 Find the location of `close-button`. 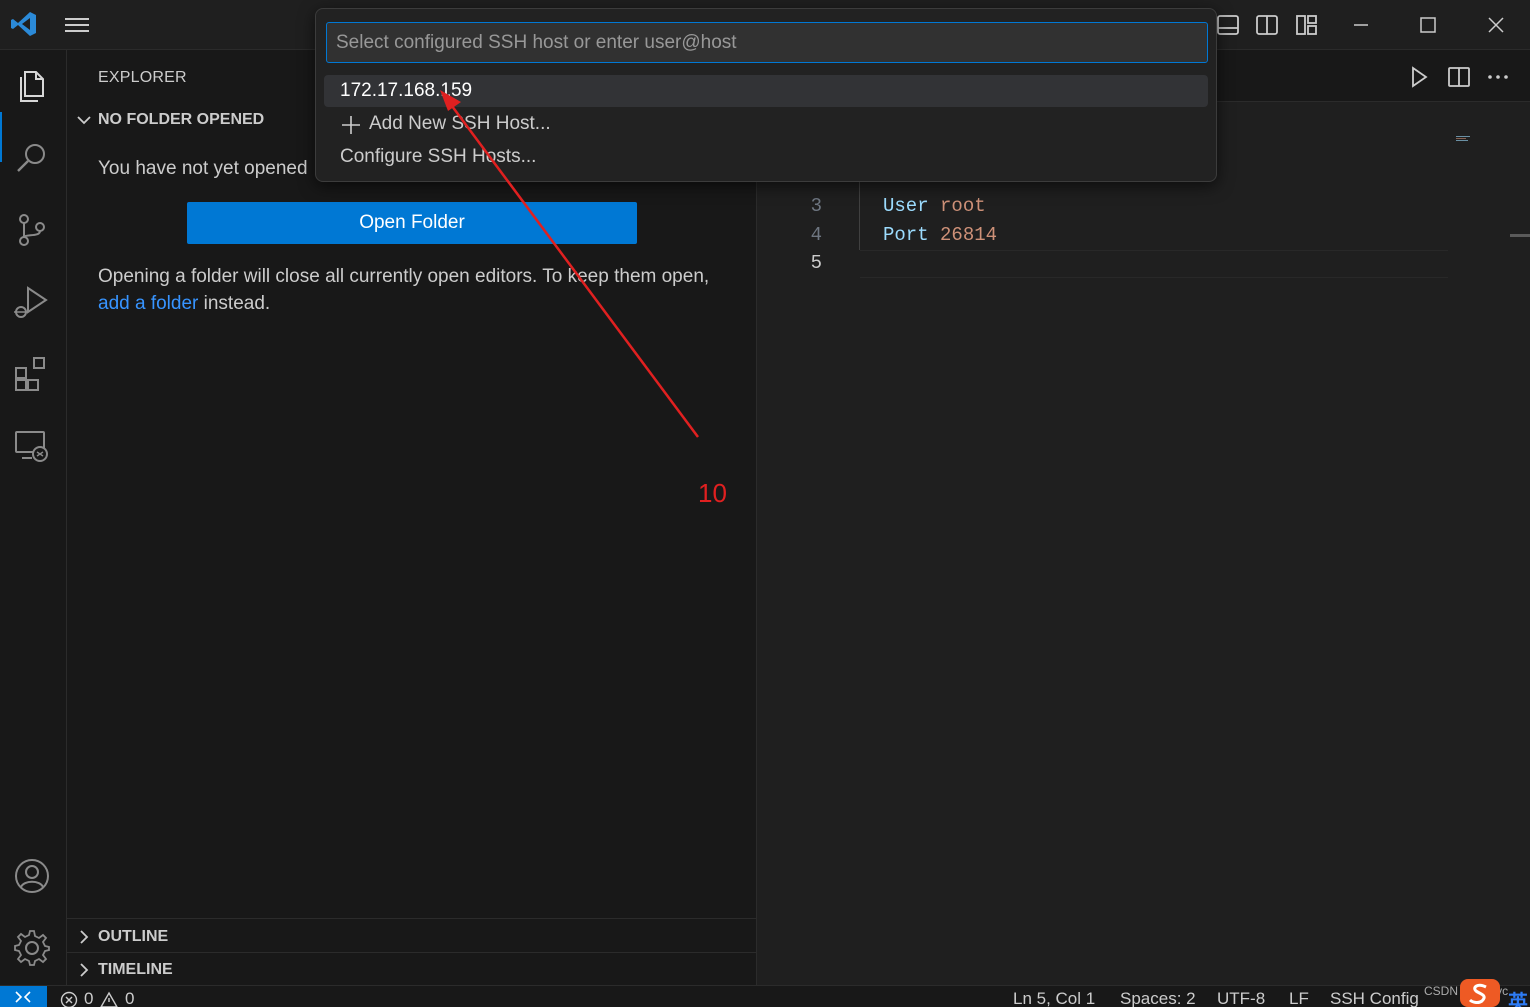

close-button is located at coordinates (1496, 25).